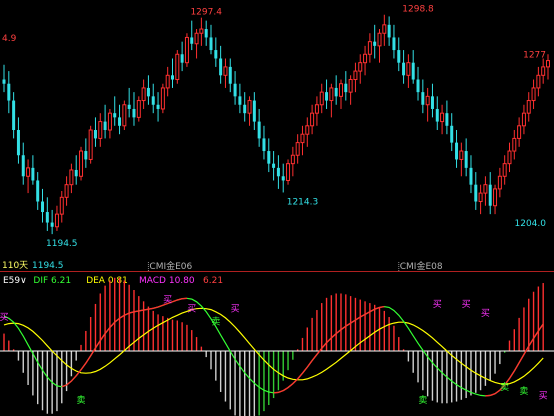  Describe the element at coordinates (107, 281) in the screenshot. I see `macd-legend-item: DEA 0.81` at that location.